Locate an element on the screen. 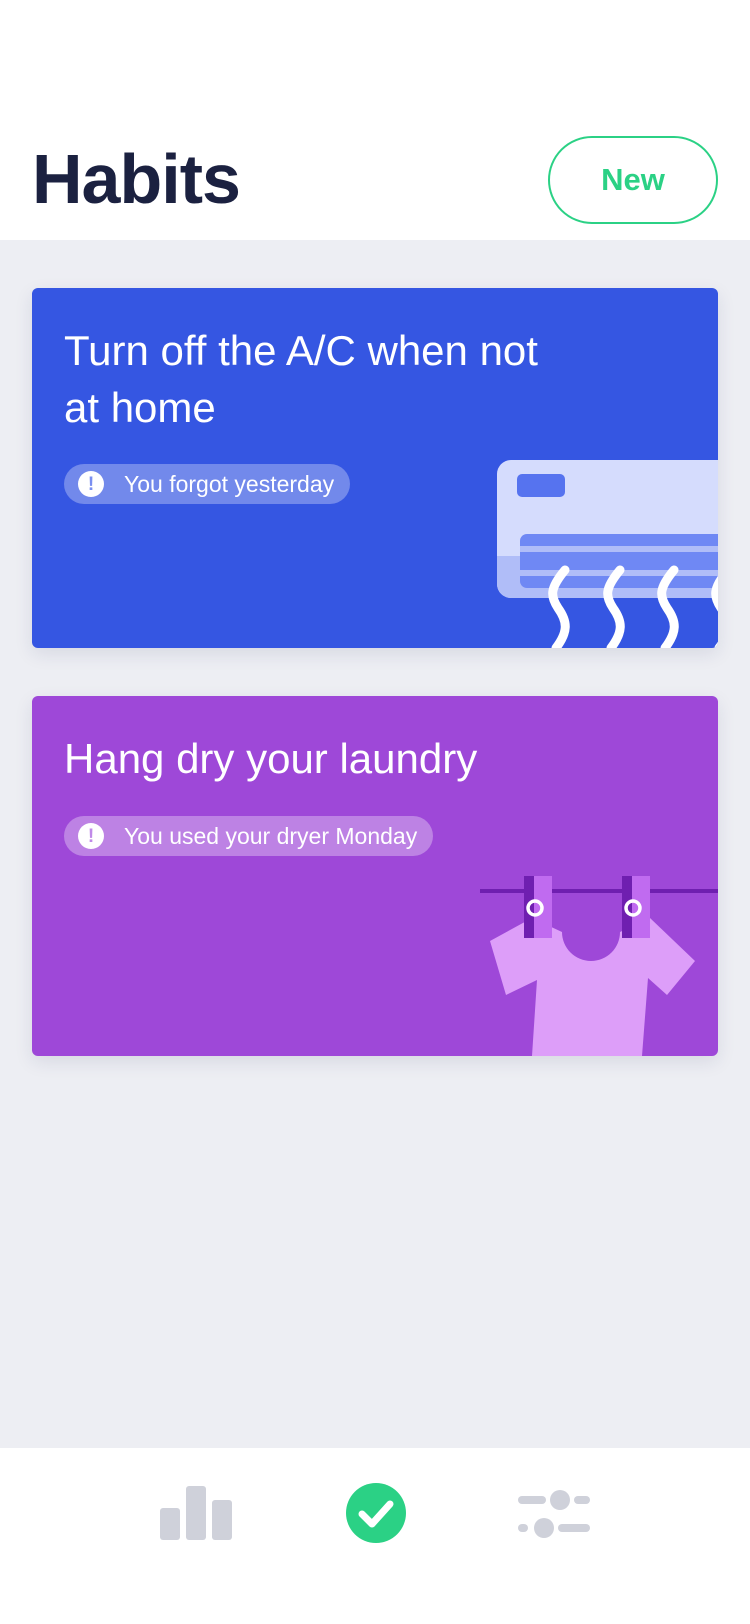 The height and width of the screenshot is (1624, 750). habit-status-badge: ! You forgot yesterday is located at coordinates (207, 484).